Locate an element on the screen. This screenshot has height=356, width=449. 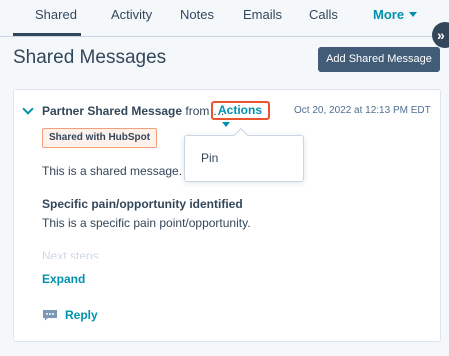
tab-calls: Calls is located at coordinates (323, 14).